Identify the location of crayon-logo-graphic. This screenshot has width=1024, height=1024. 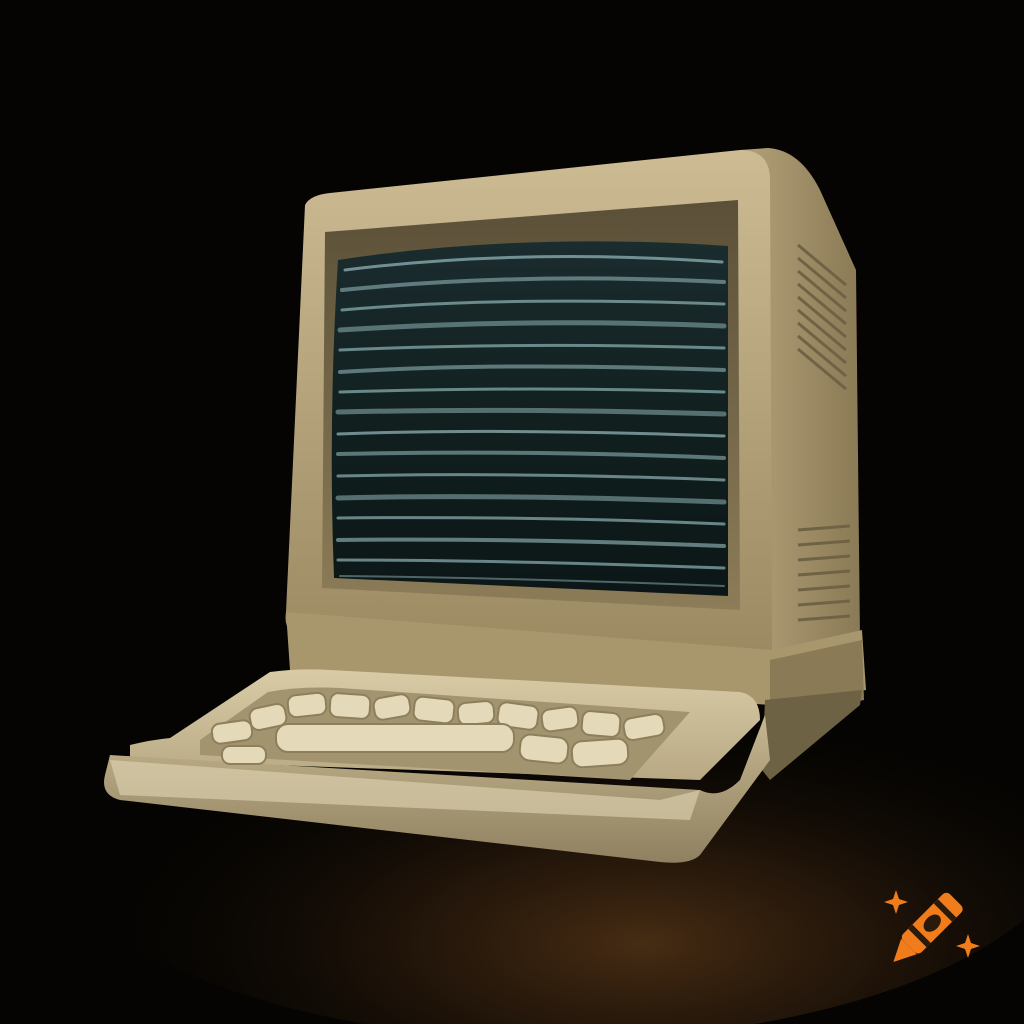
(932, 926).